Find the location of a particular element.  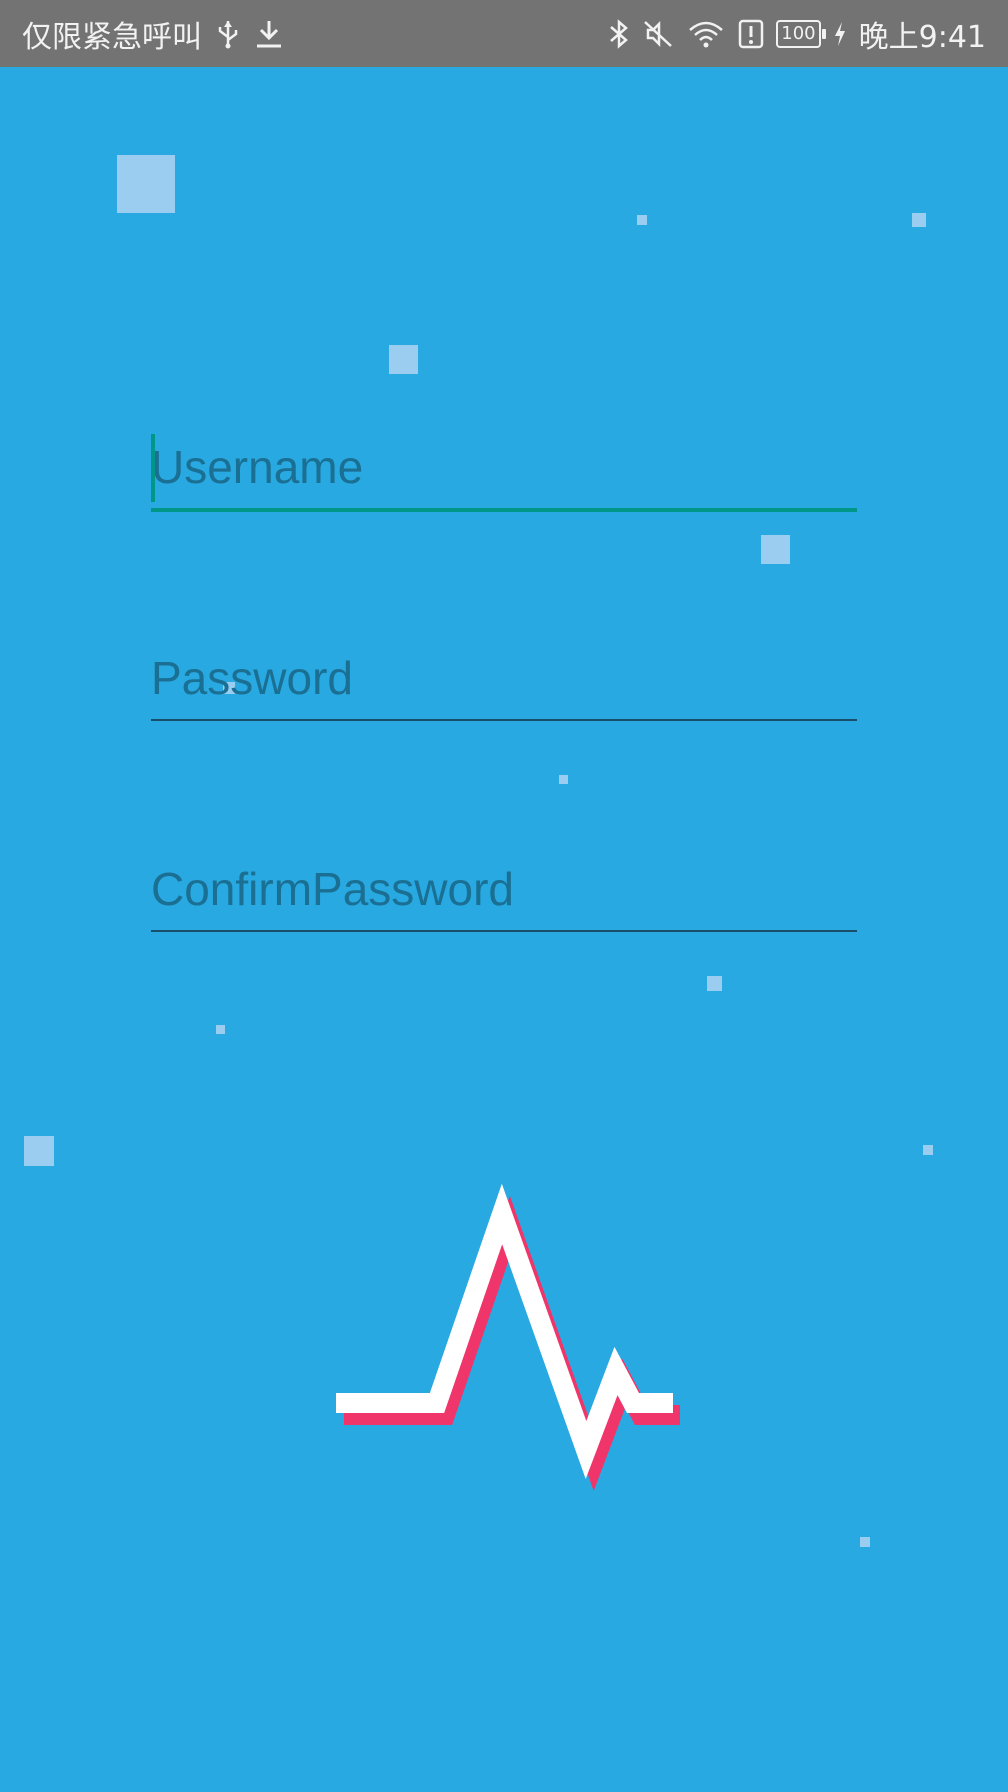

wifi-icon is located at coordinates (706, 34).